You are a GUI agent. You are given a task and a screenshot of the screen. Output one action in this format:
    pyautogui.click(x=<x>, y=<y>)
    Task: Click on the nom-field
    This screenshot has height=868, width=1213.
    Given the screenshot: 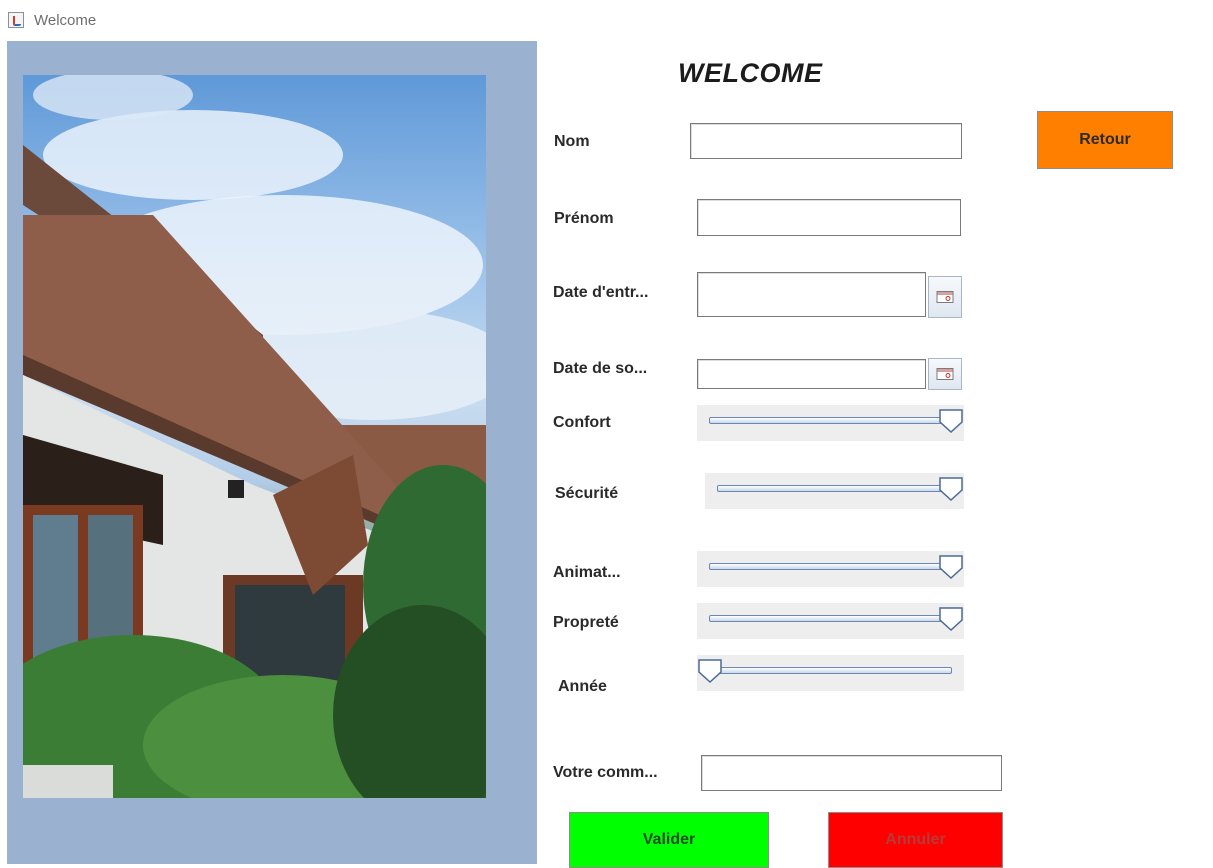 What is the action you would take?
    pyautogui.click(x=826, y=141)
    